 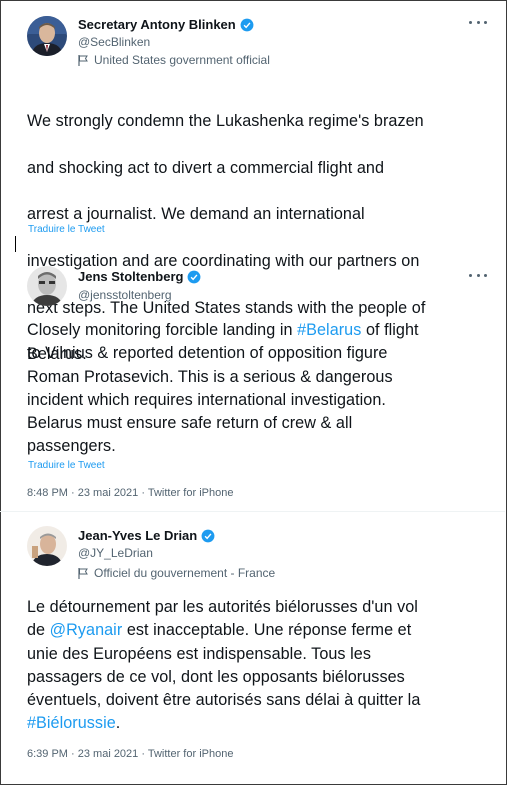 What do you see at coordinates (114, 42) in the screenshot?
I see `author-handle: @SecBlinken` at bounding box center [114, 42].